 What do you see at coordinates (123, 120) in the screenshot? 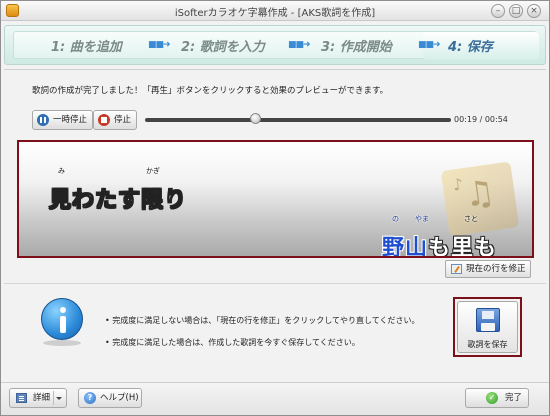
I see `stop-label: 停止` at bounding box center [123, 120].